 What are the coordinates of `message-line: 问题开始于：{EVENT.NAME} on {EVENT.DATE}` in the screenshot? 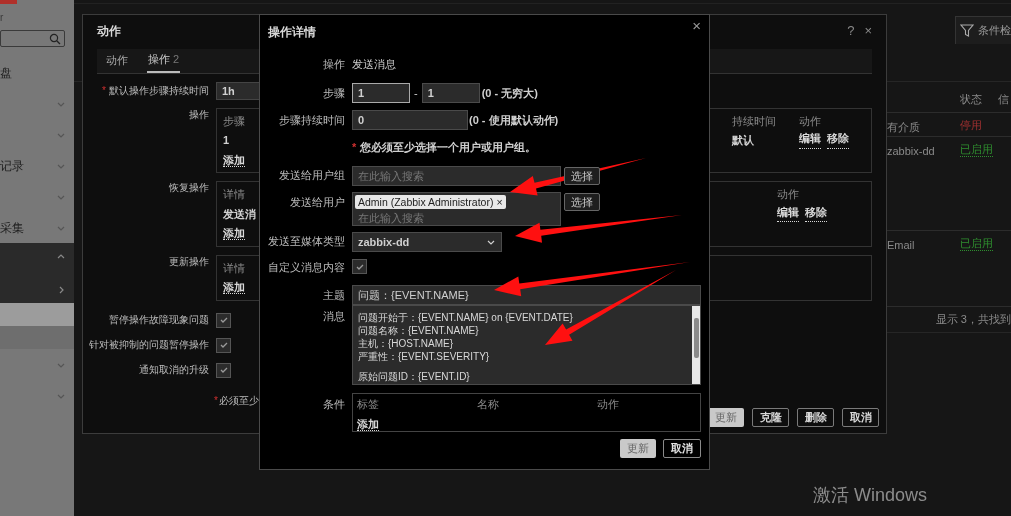 It's located at (466, 317).